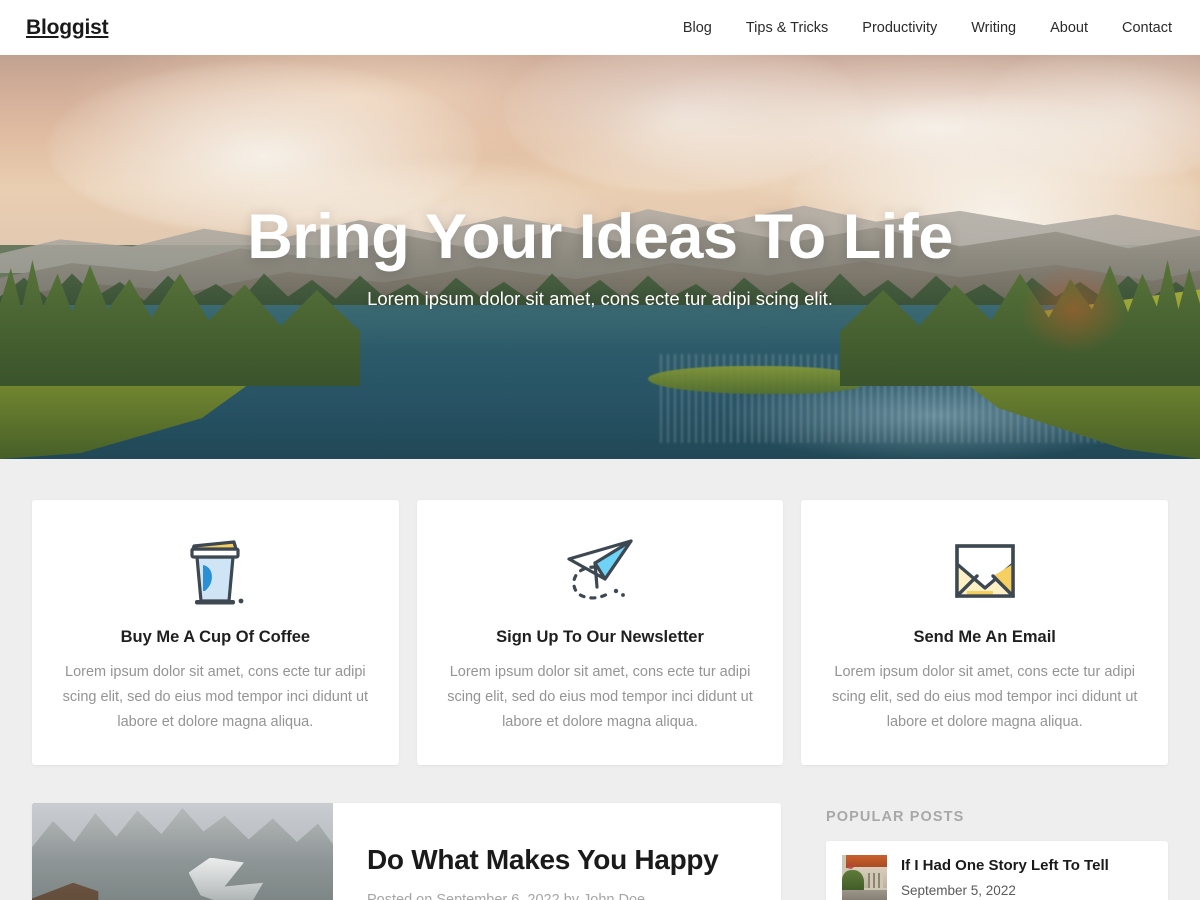 The width and height of the screenshot is (1200, 900). Describe the element at coordinates (895, 816) in the screenshot. I see `sidebar-heading: Popular Posts` at that location.